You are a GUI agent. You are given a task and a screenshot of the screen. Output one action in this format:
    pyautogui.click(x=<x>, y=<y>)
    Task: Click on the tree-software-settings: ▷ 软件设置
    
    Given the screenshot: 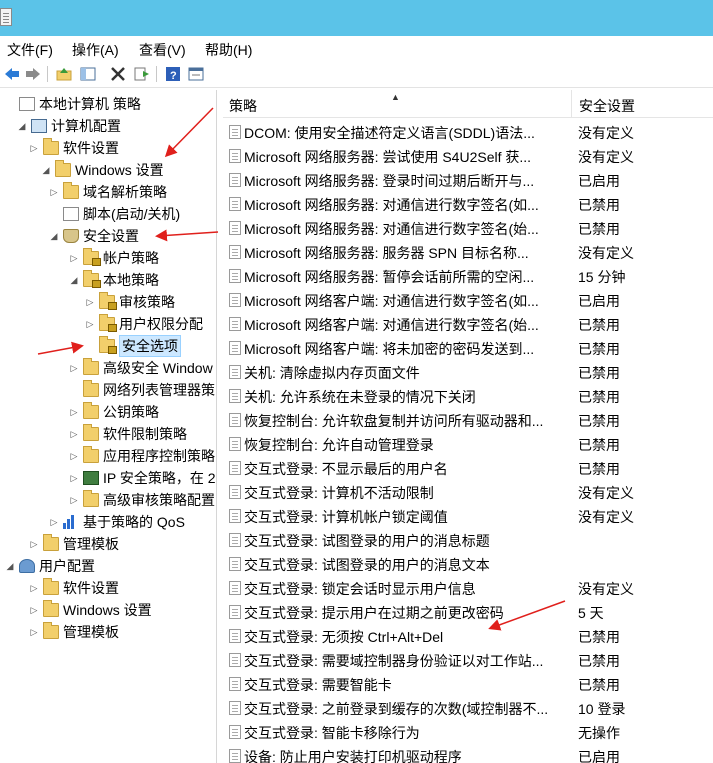 What is the action you would take?
    pyautogui.click(x=73, y=148)
    